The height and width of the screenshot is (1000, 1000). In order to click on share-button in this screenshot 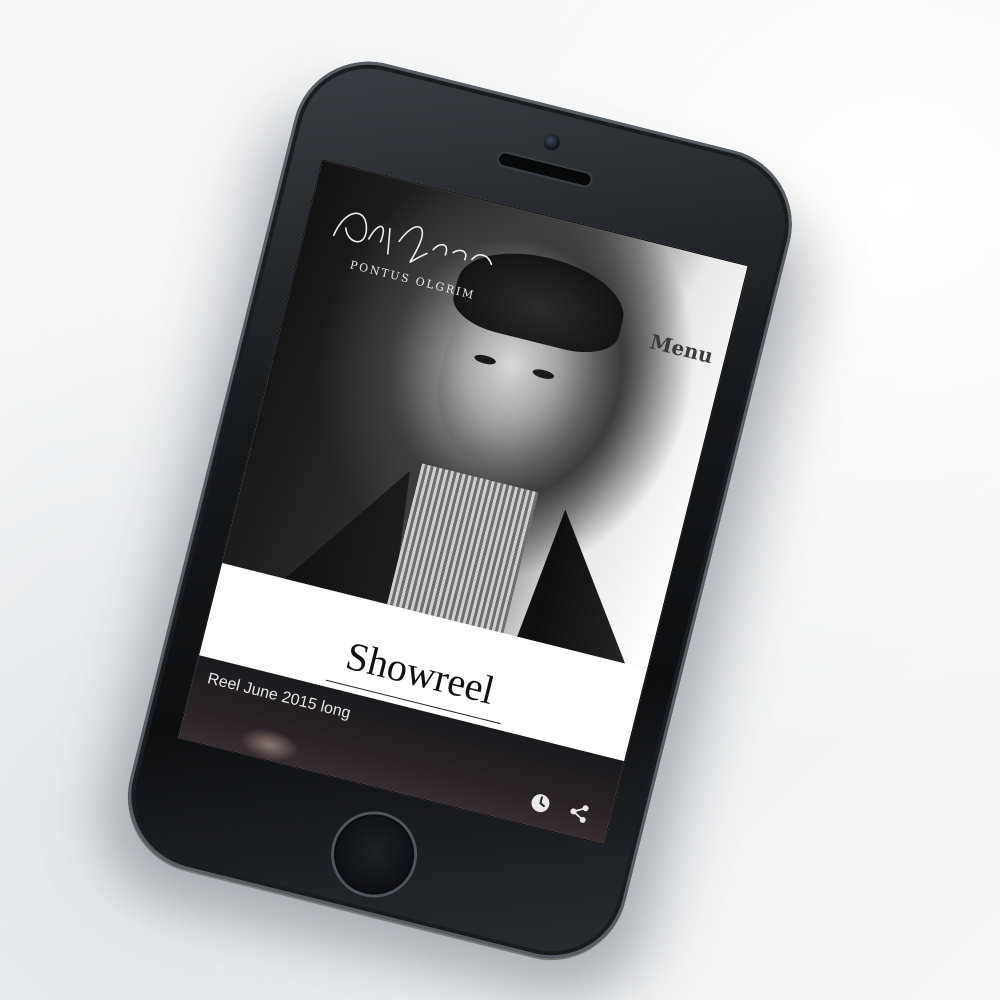, I will do `click(580, 813)`.